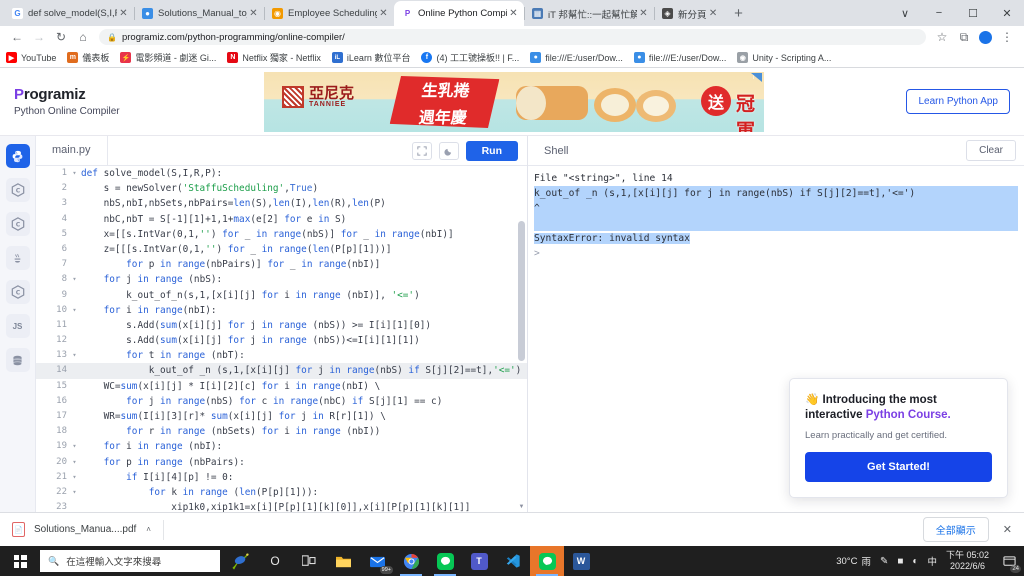  I want to click on bookmark-star-icon: ☆, so click(942, 37).